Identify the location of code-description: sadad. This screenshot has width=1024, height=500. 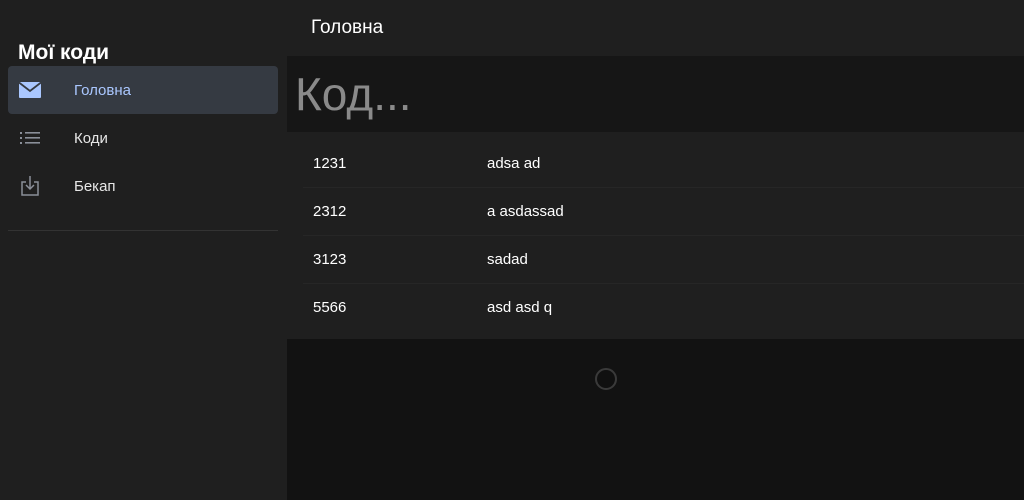
(507, 259).